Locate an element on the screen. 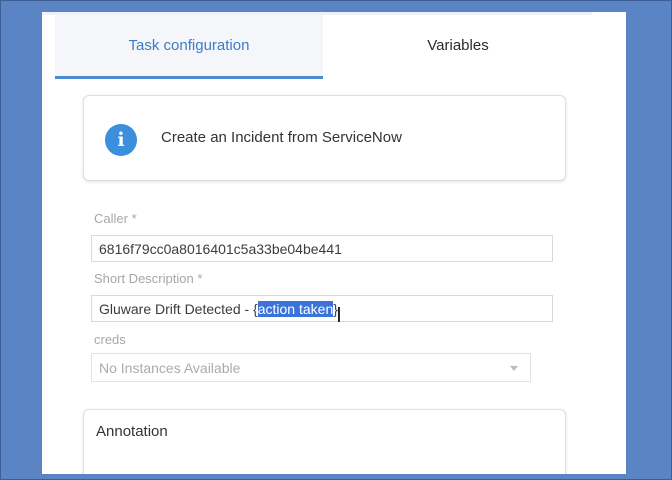 The width and height of the screenshot is (672, 480). info-icon: i is located at coordinates (121, 140).